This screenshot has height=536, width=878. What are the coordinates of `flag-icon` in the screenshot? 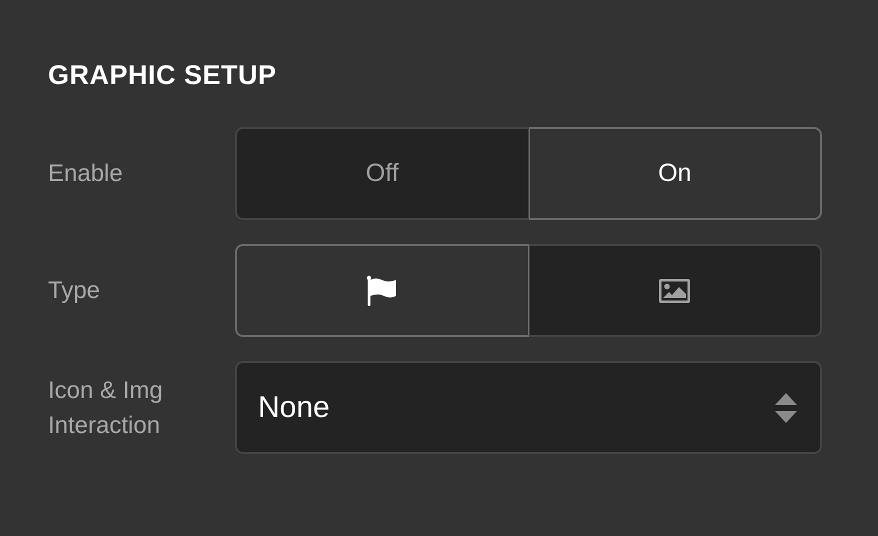 It's located at (382, 290).